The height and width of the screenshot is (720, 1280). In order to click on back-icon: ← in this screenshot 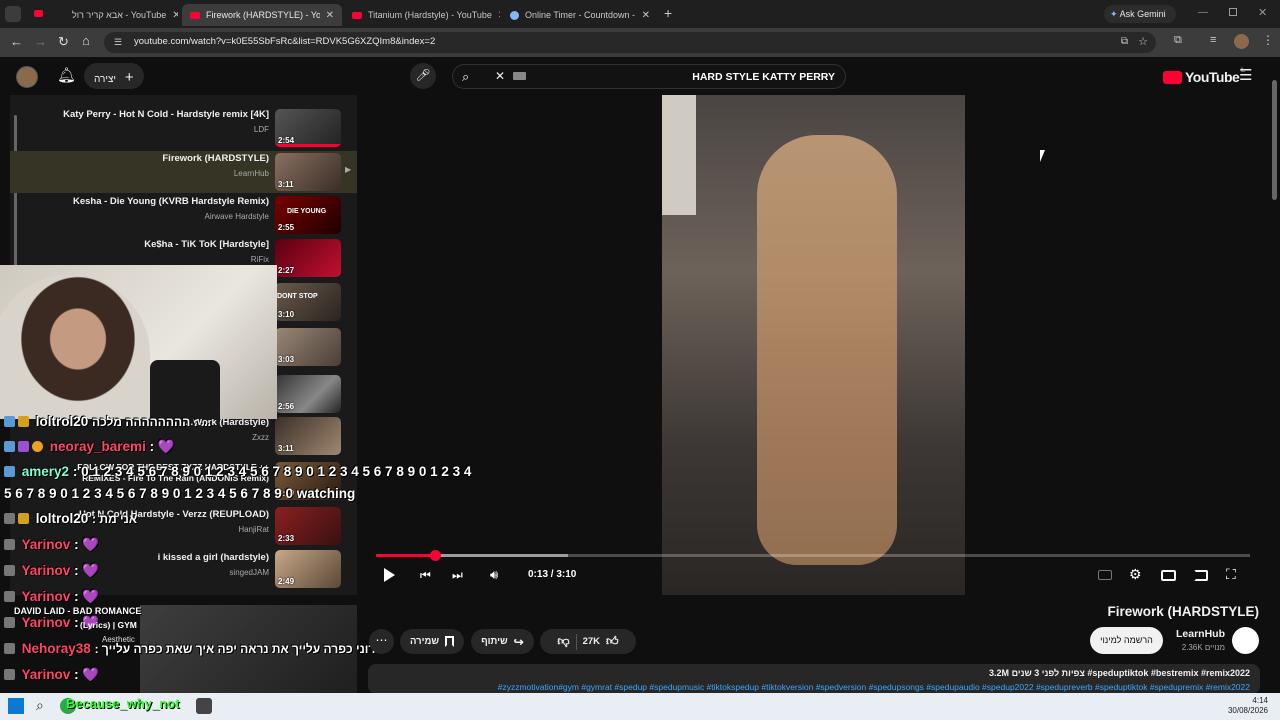, I will do `click(16, 41)`.